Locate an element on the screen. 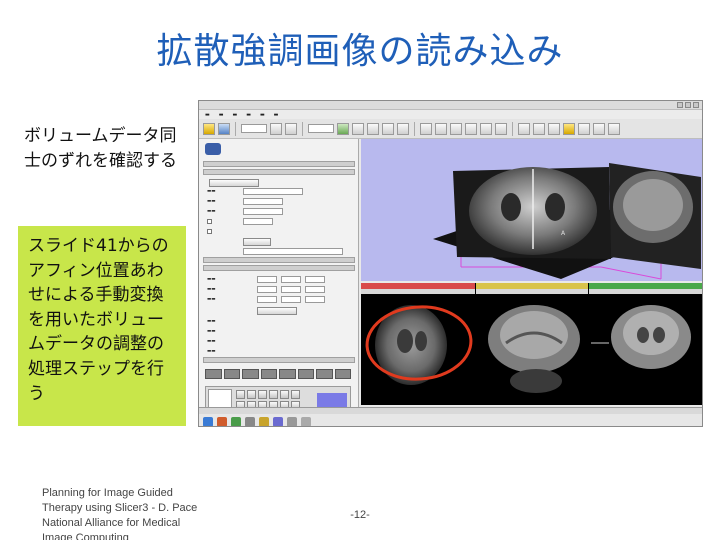 Image resolution: width=720 pixels, height=540 pixels. info-label-5: ▬▬ is located at coordinates (211, 331).